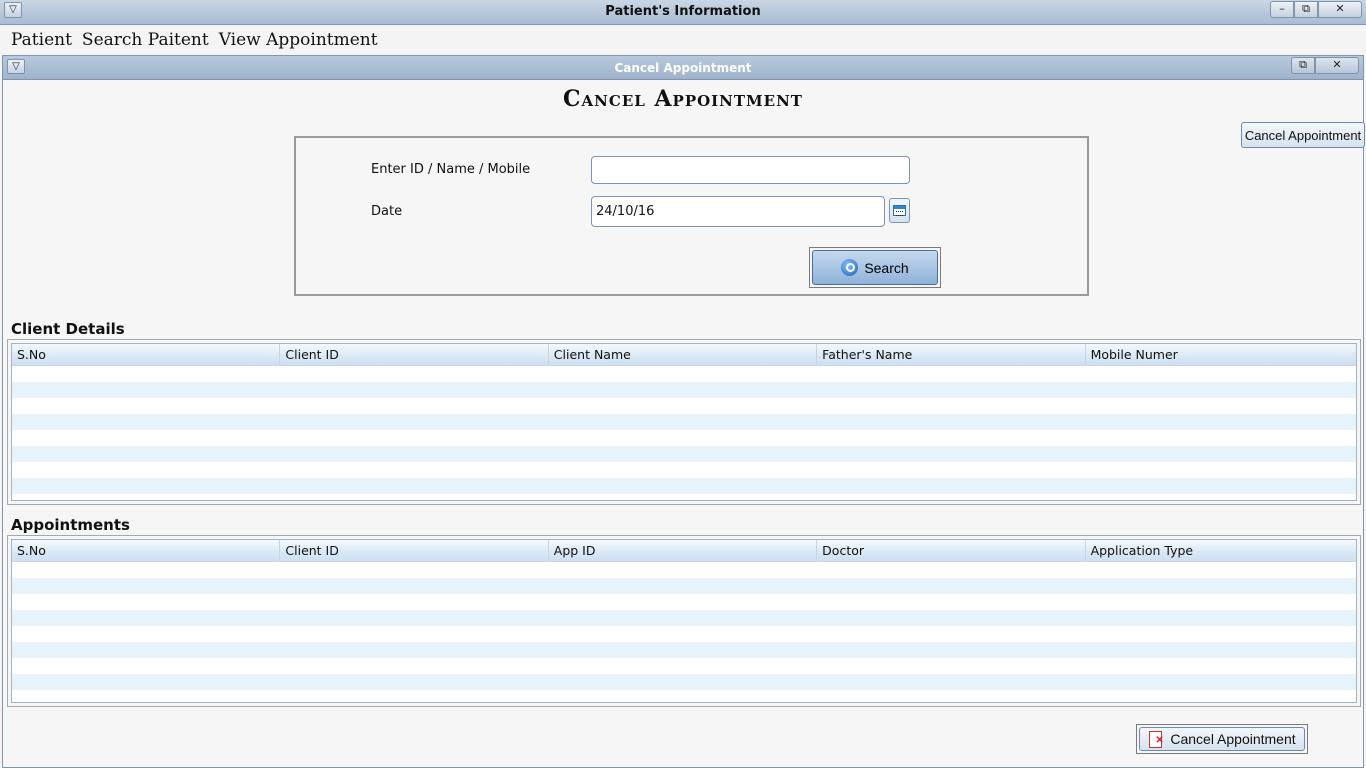 Image resolution: width=1366 pixels, height=768 pixels. I want to click on calendar-button, so click(899, 210).